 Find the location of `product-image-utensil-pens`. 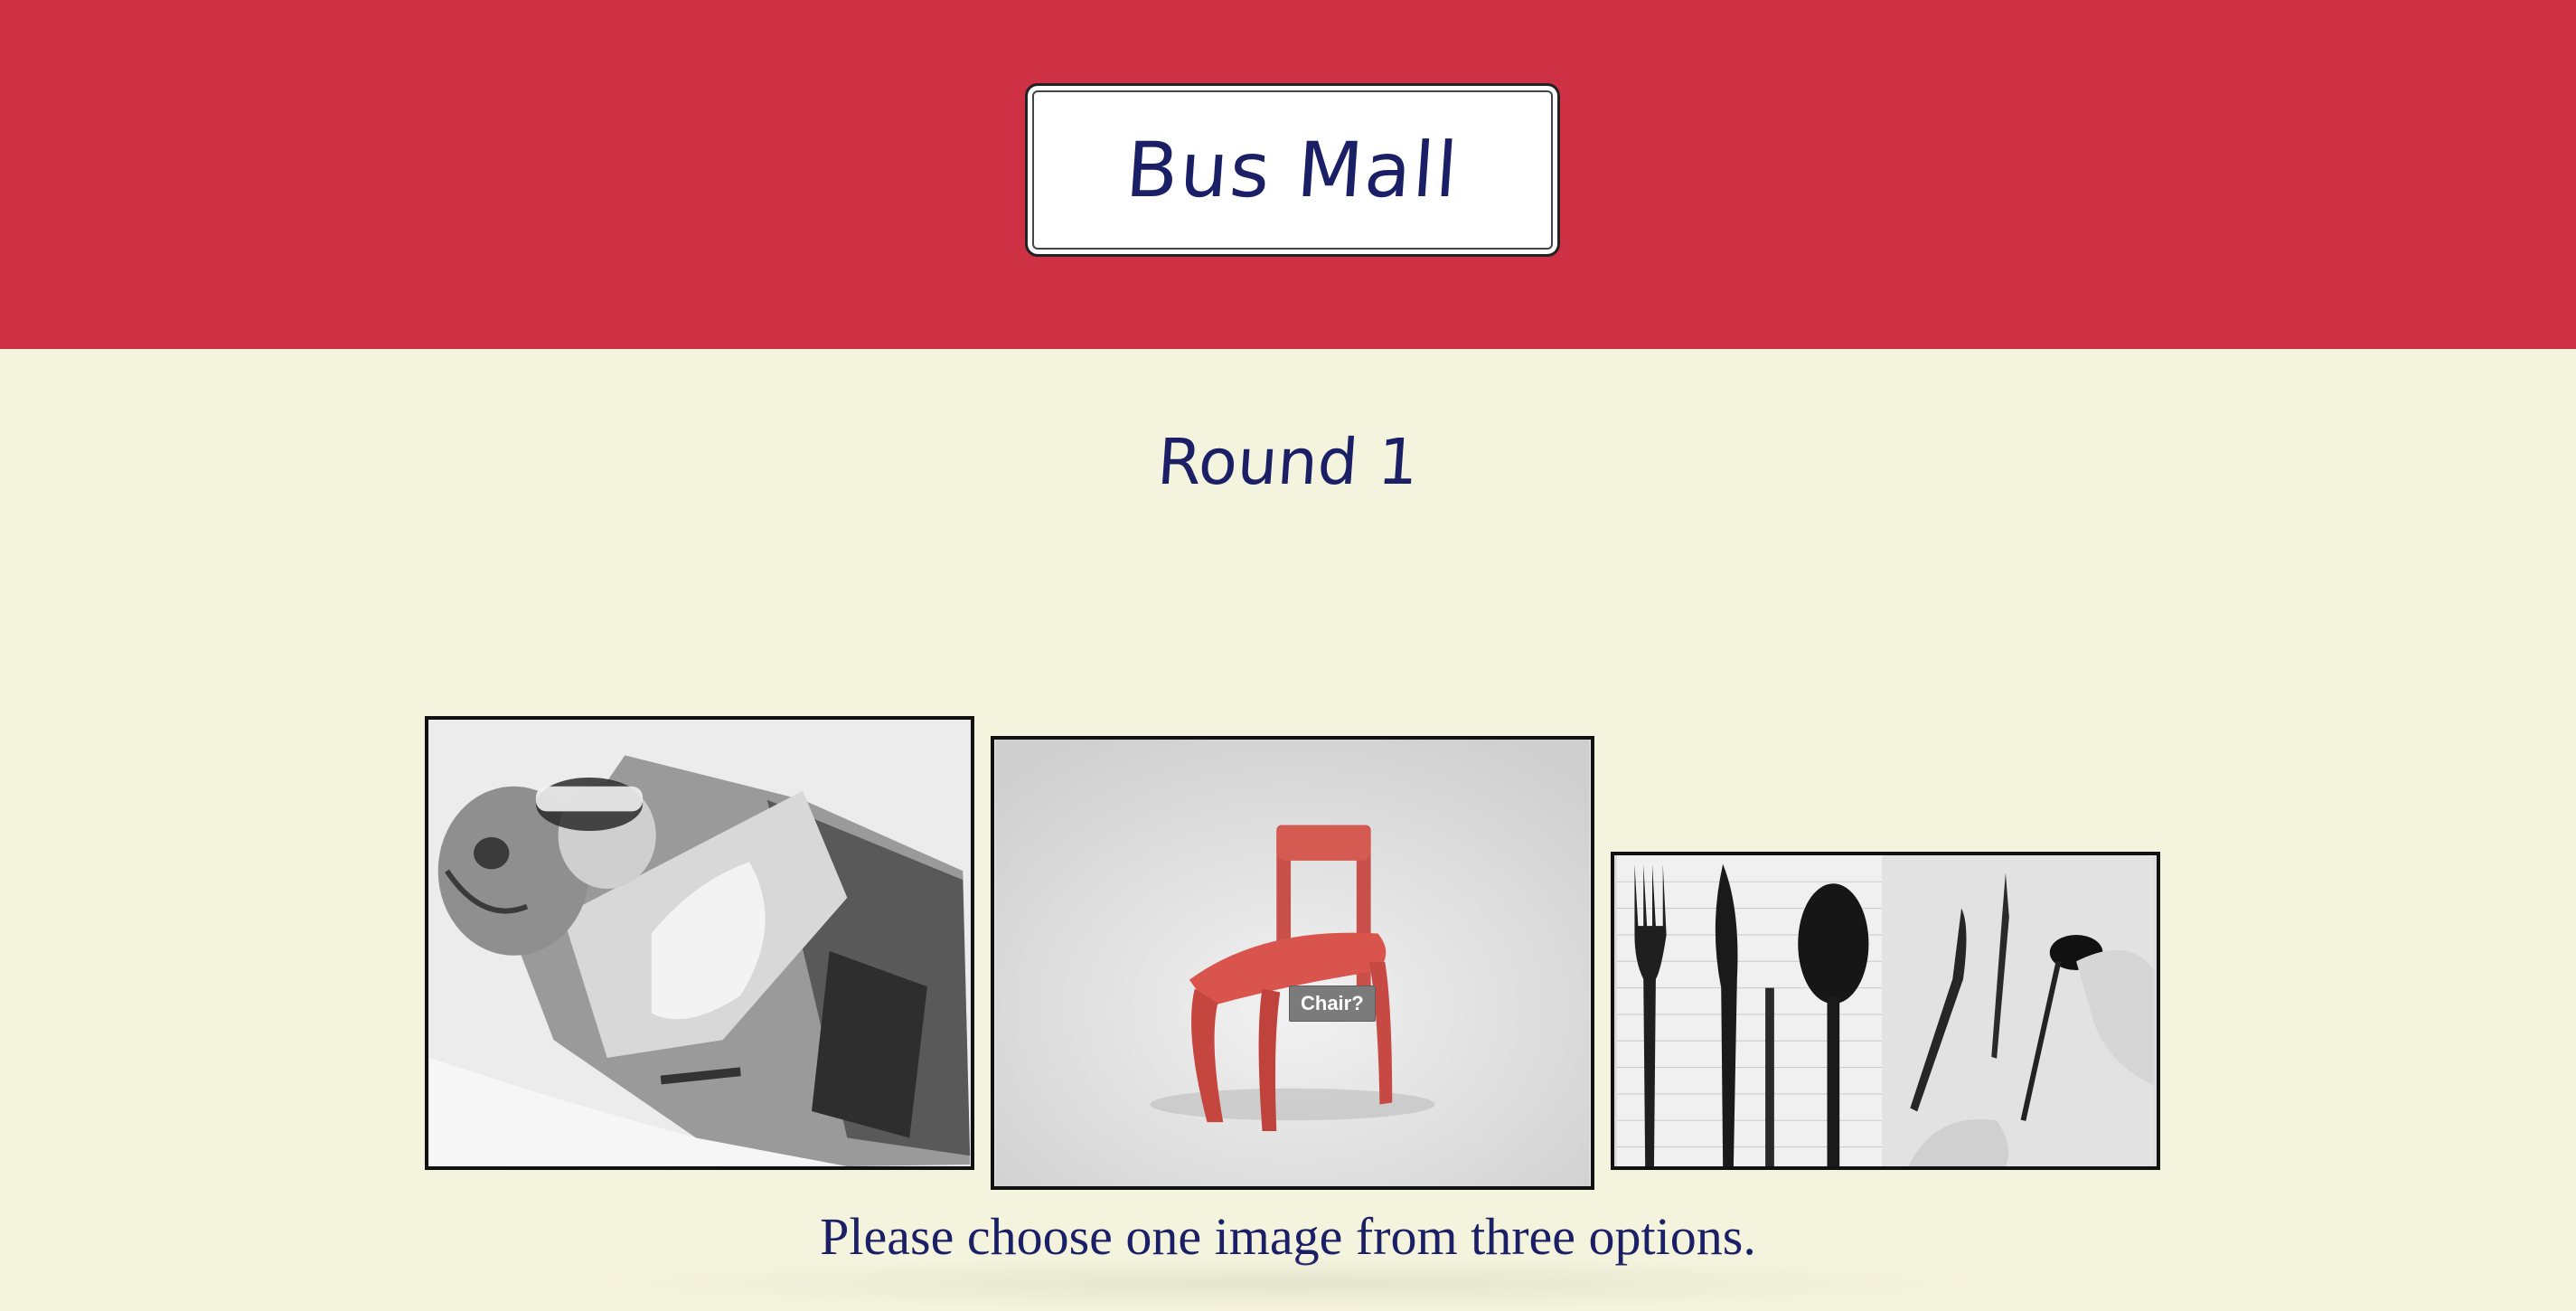

product-image-utensil-pens is located at coordinates (1885, 1011).